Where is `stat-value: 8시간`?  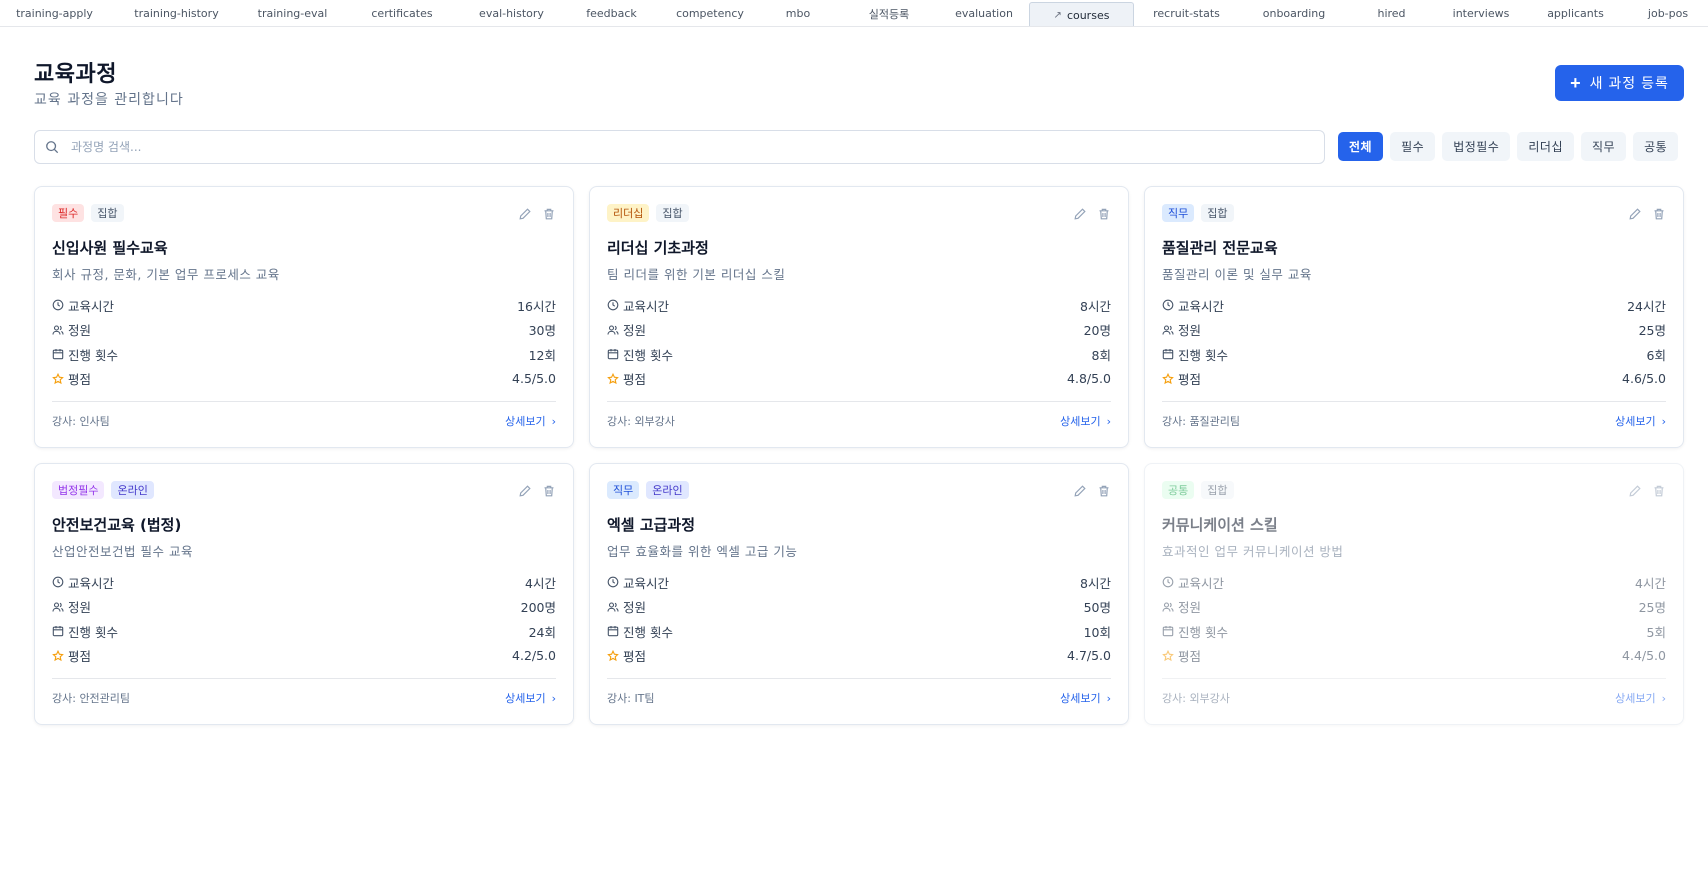
stat-value: 8시간 is located at coordinates (1095, 306).